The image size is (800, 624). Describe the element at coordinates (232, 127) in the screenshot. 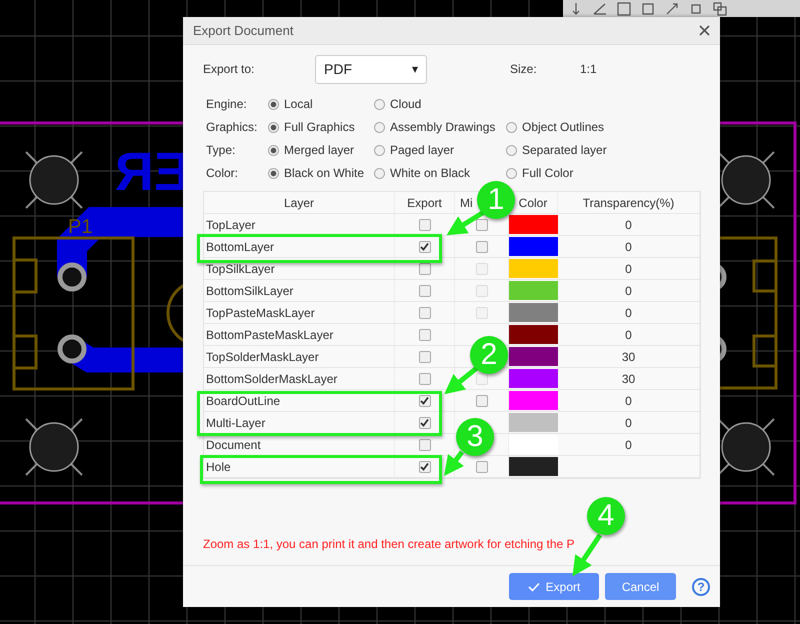

I see `option-label: Graphics:` at that location.